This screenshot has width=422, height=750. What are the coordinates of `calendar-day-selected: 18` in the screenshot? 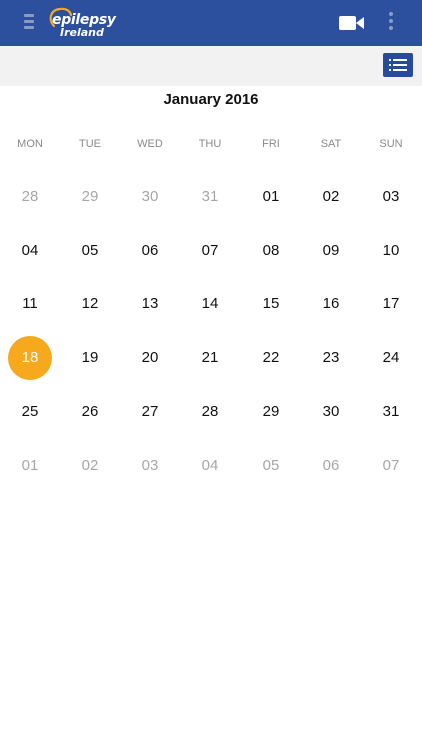 It's located at (30, 358).